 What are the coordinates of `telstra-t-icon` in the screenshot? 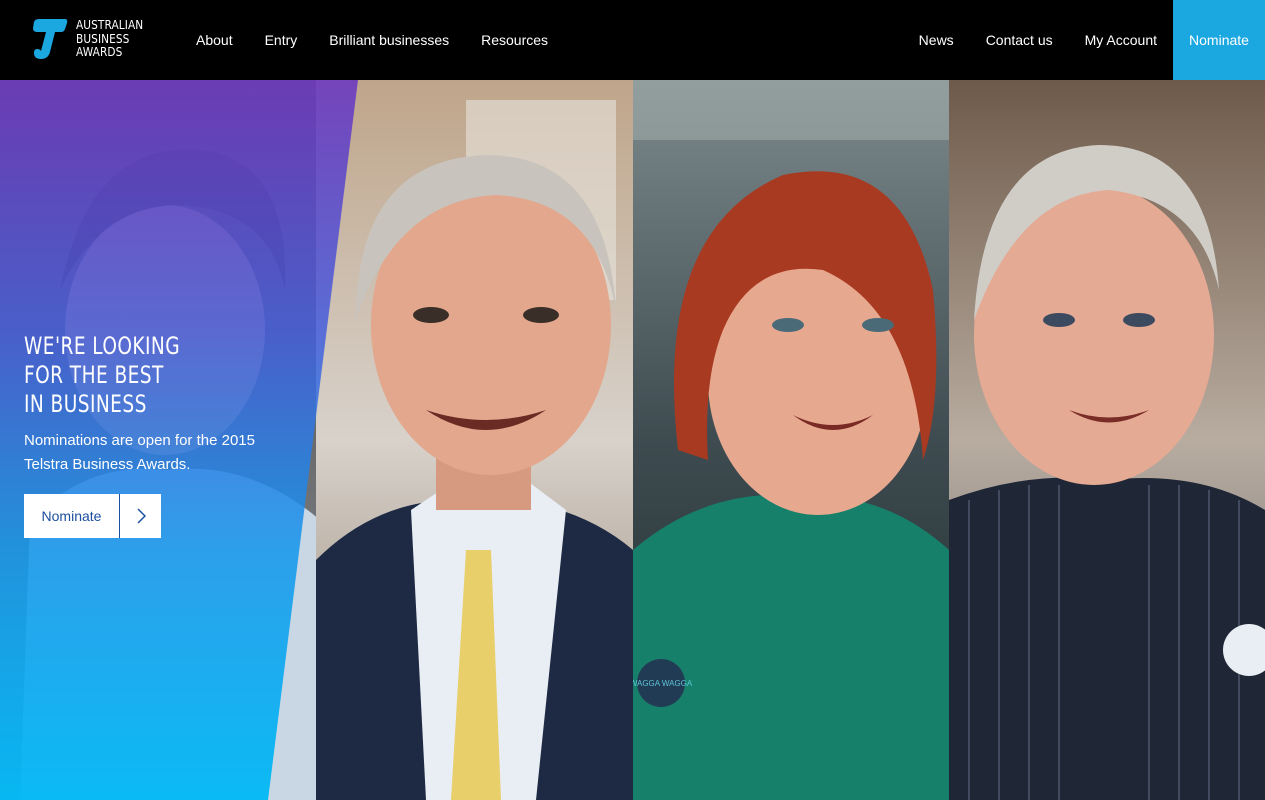 It's located at (50, 39).